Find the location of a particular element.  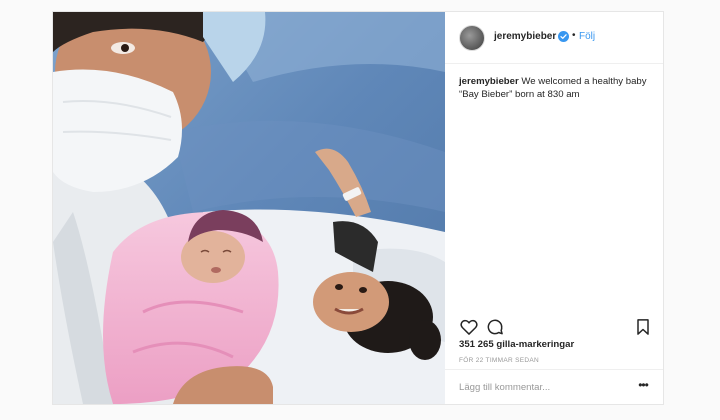

post-timestamp: FÖR 22 TIMMAR SEDAN is located at coordinates (499, 360).